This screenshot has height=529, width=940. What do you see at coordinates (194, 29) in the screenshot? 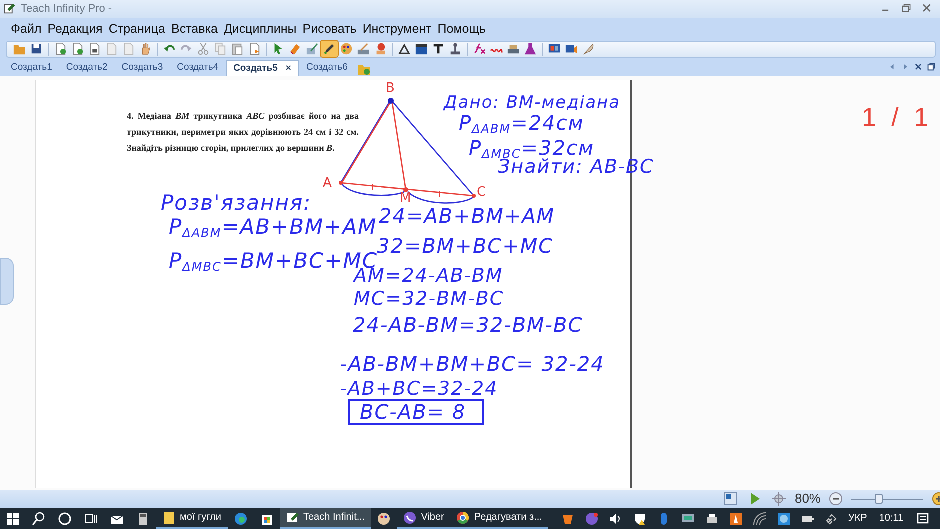
I see `menu-item: Вставка` at bounding box center [194, 29].